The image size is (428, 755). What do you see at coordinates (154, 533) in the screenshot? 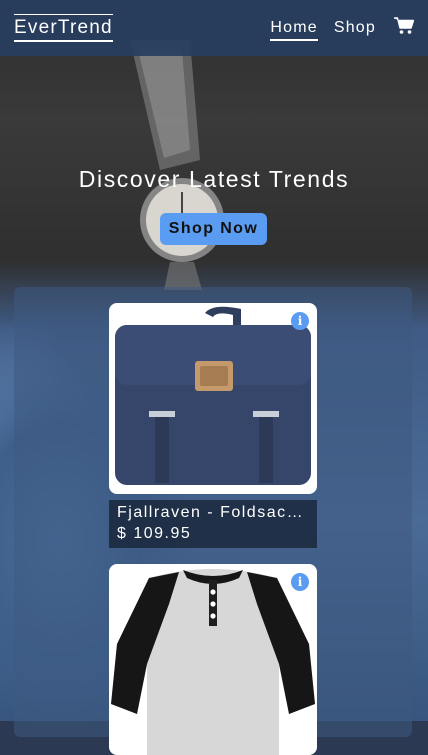
I see `product-price: $ 109.95` at bounding box center [154, 533].